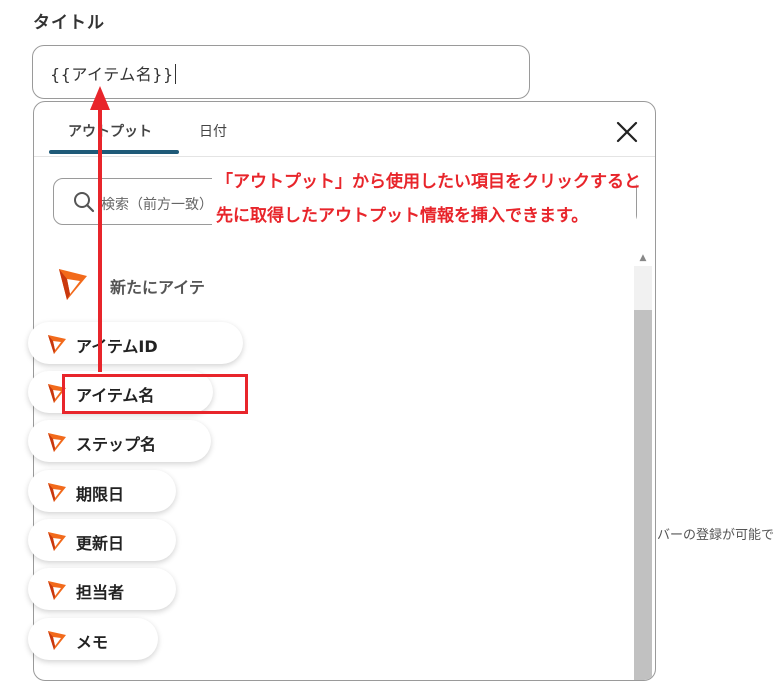  I want to click on picker-tabs: アウトプット 日付, so click(344, 129).